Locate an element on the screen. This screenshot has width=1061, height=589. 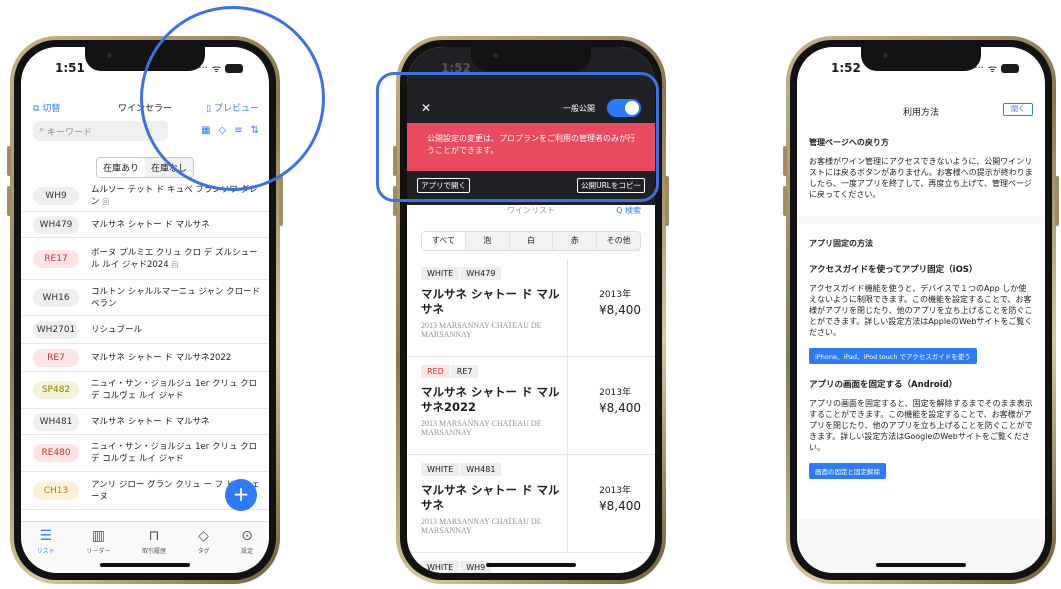
table-row: WH481 マルサネ シャトー ド マルサネ is located at coordinates (145, 422).